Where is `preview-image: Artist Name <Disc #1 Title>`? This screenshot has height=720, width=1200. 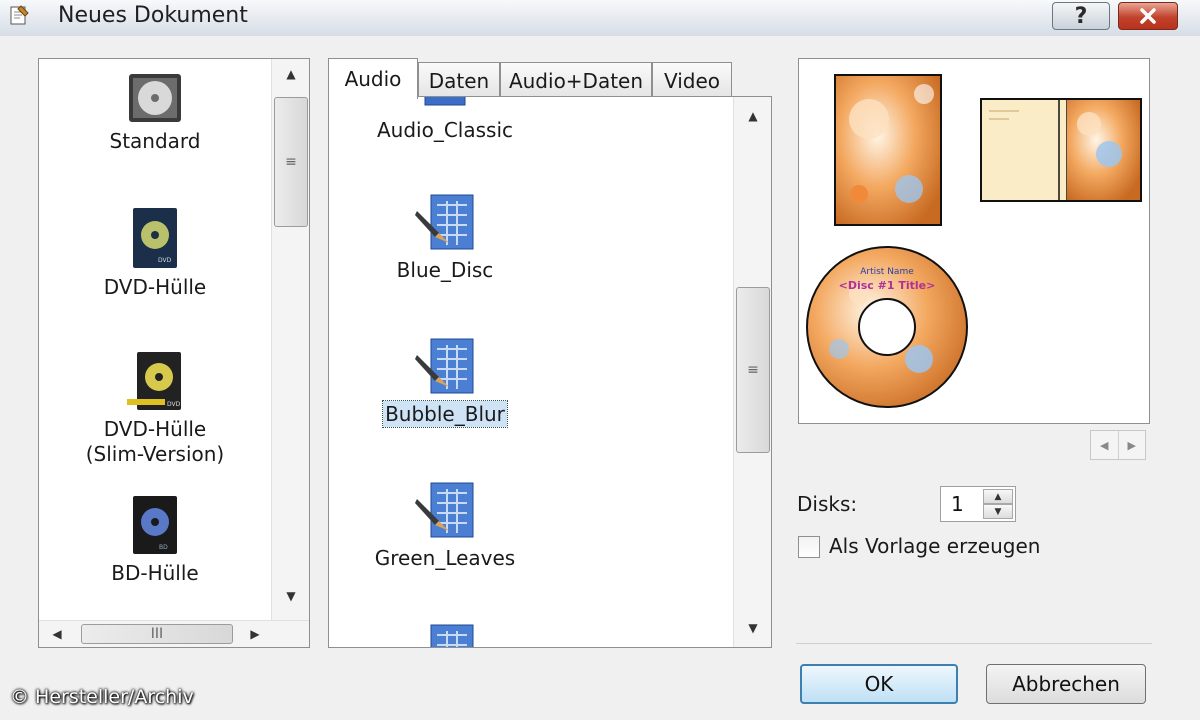 preview-image: Artist Name <Disc #1 Title> is located at coordinates (974, 241).